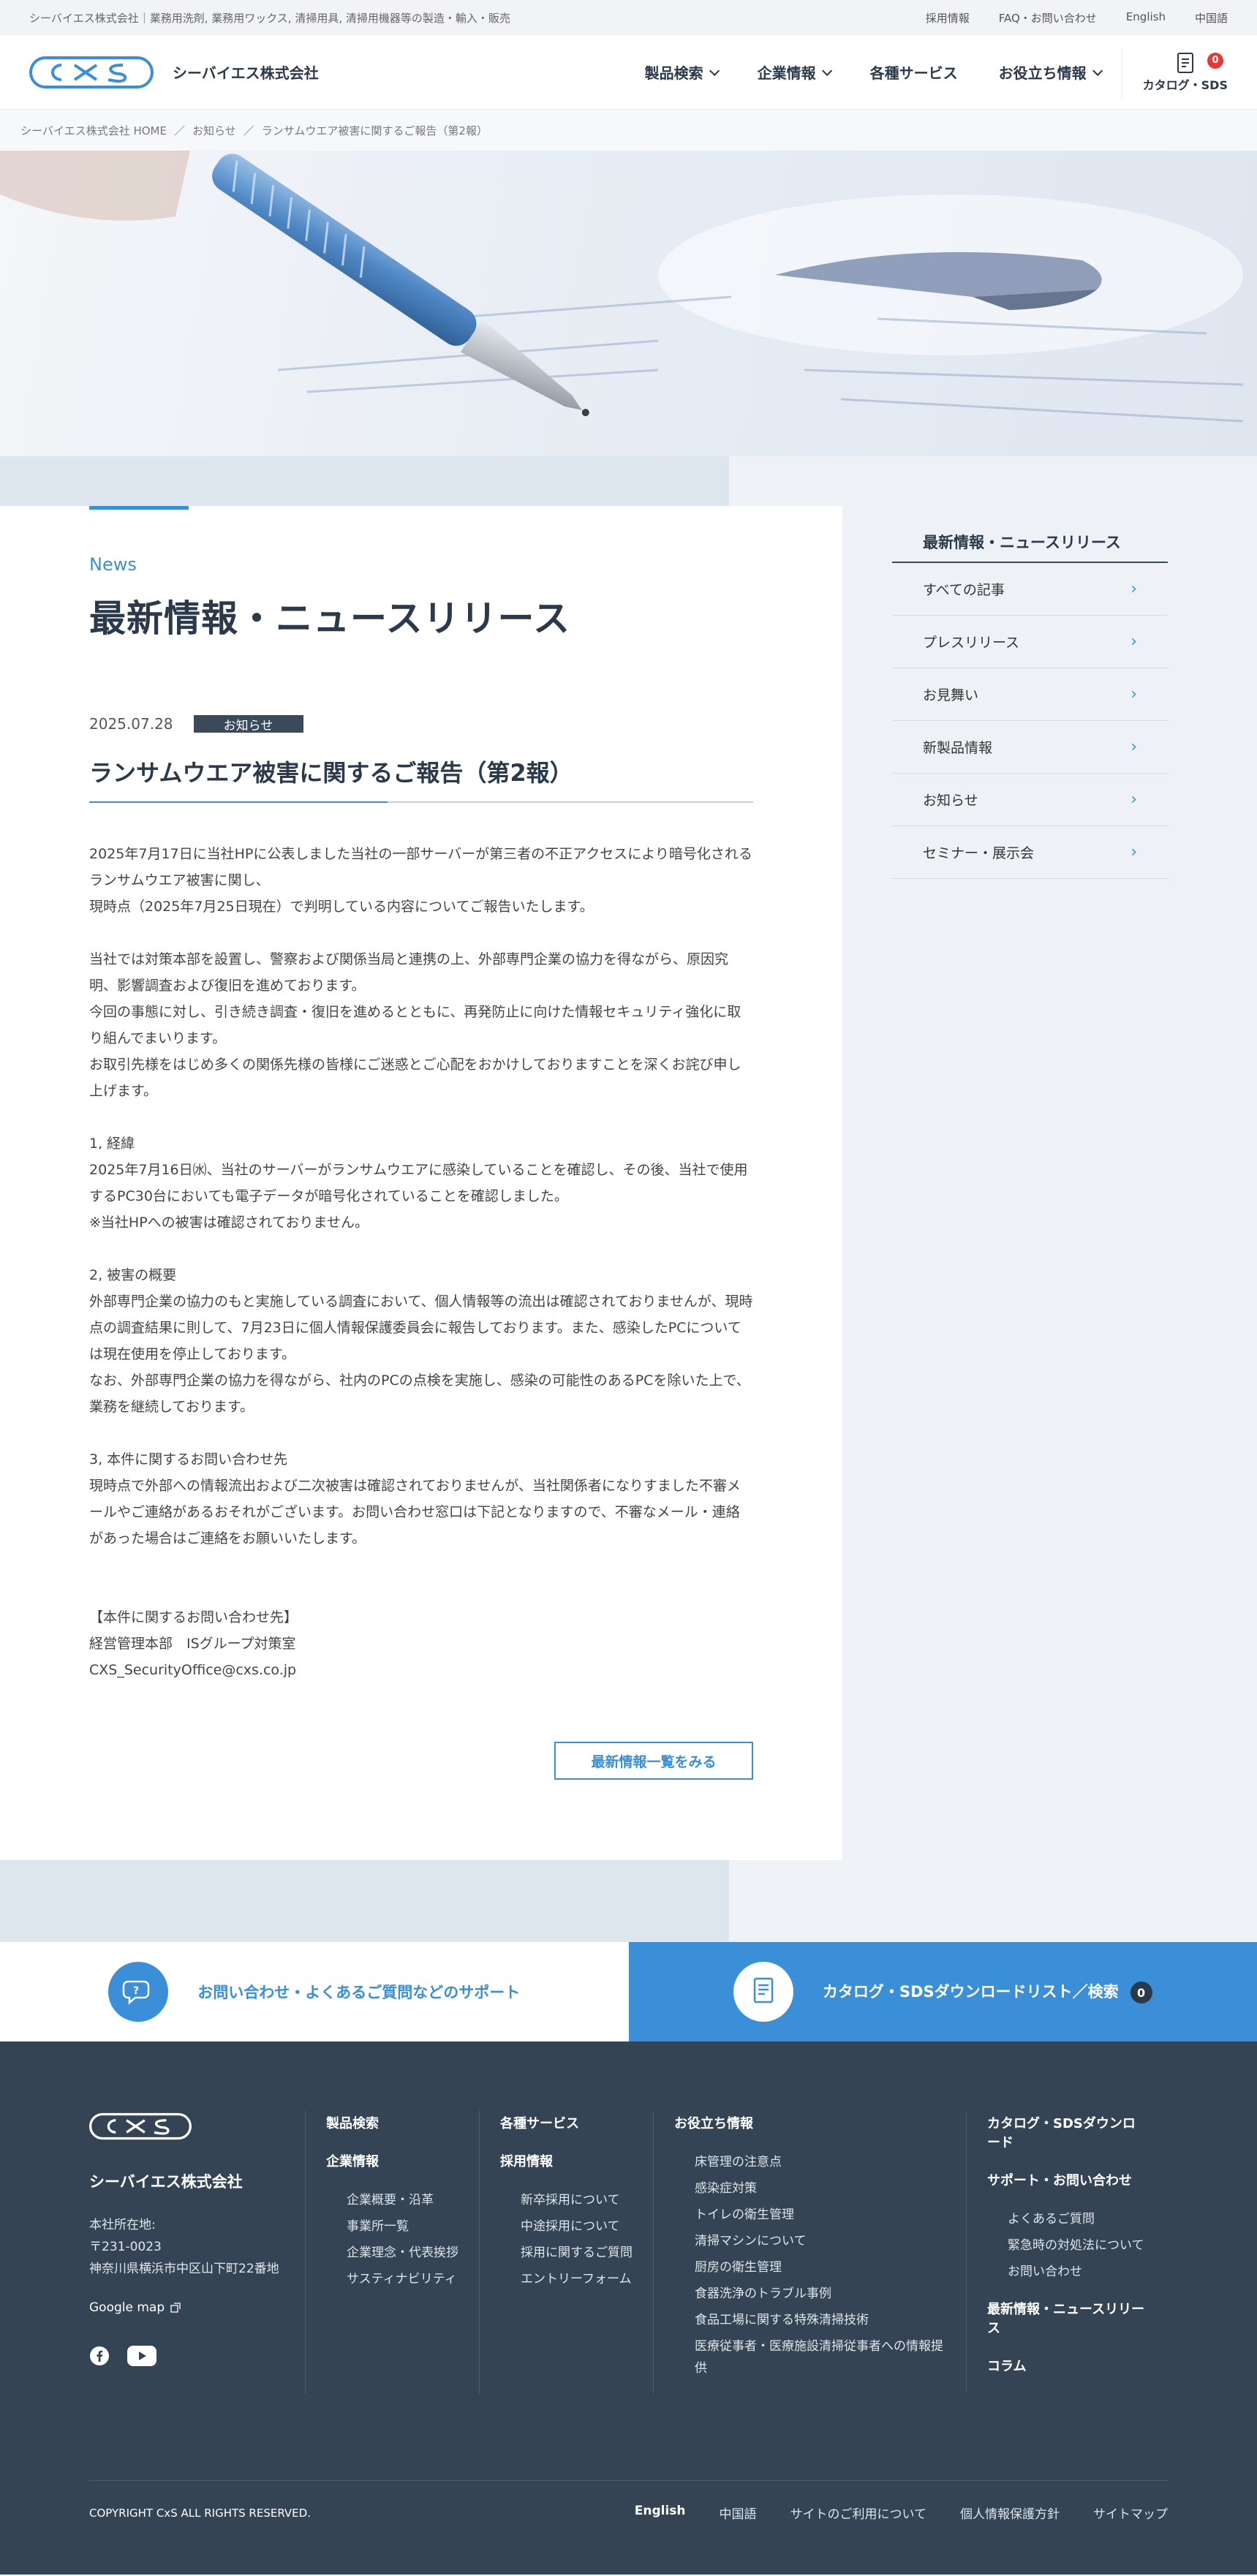 The image size is (1257, 2576). I want to click on recruit-link: 採用情報, so click(948, 18).